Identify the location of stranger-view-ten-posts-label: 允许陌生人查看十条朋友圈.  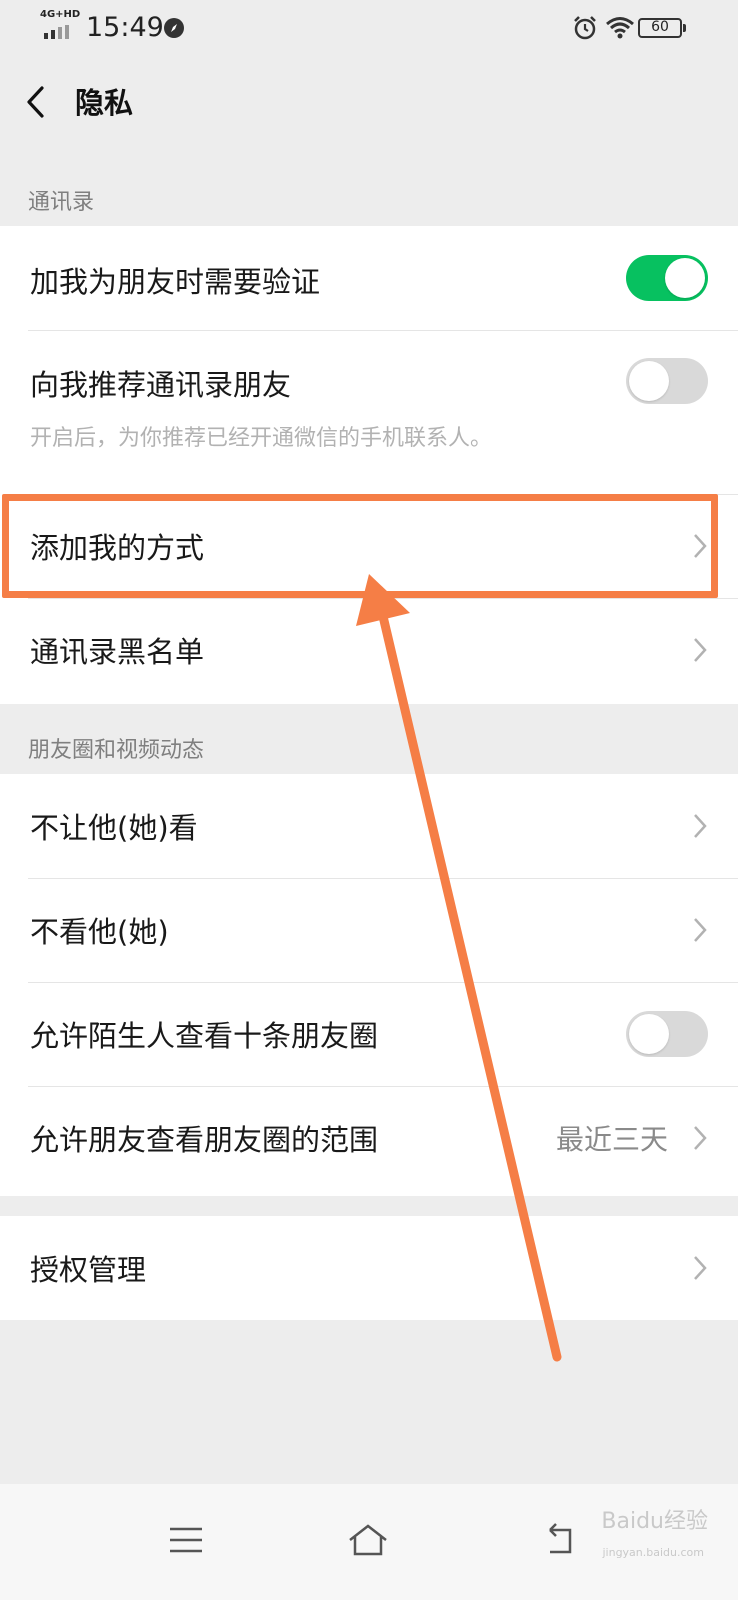
(204, 1036).